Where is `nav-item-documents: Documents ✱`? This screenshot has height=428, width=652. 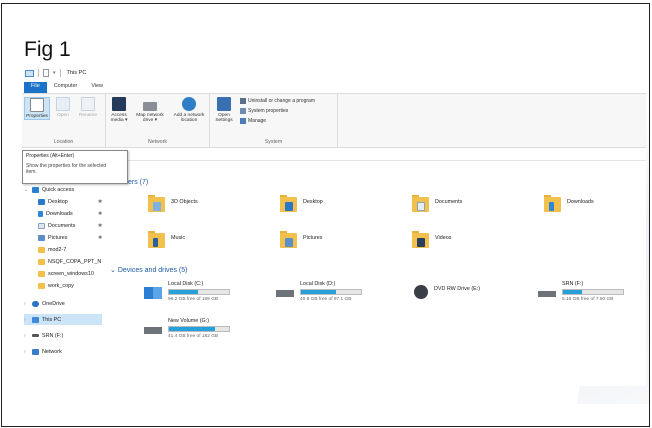 nav-item-documents: Documents ✱ is located at coordinates (70, 225).